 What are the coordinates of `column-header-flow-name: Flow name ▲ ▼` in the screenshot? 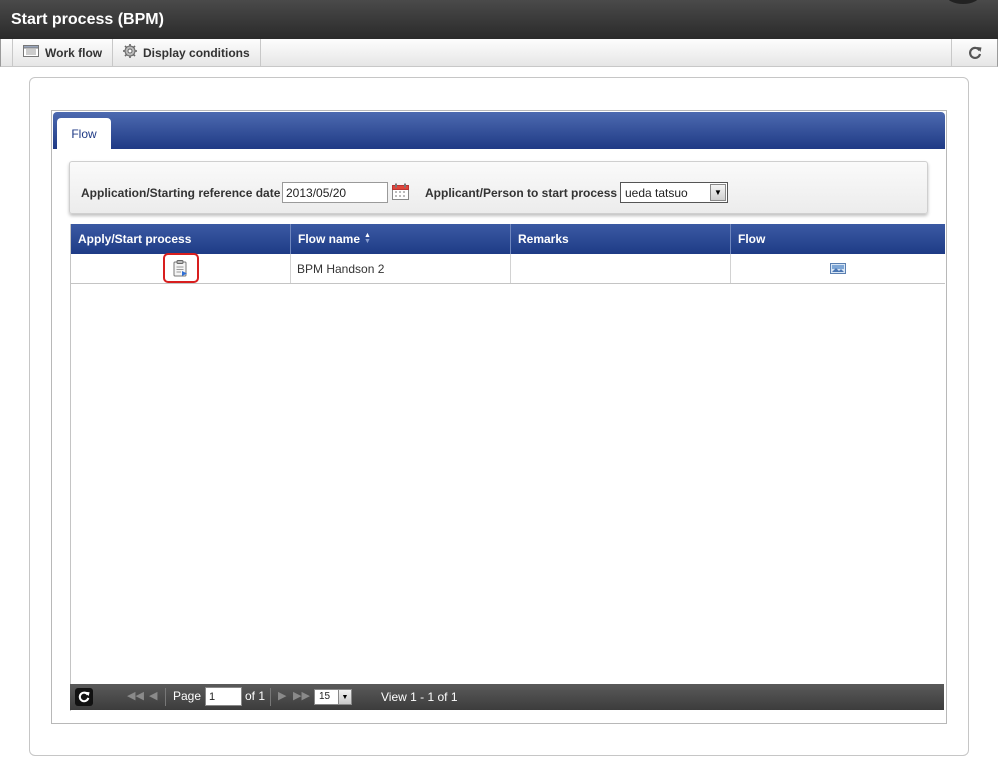 It's located at (401, 239).